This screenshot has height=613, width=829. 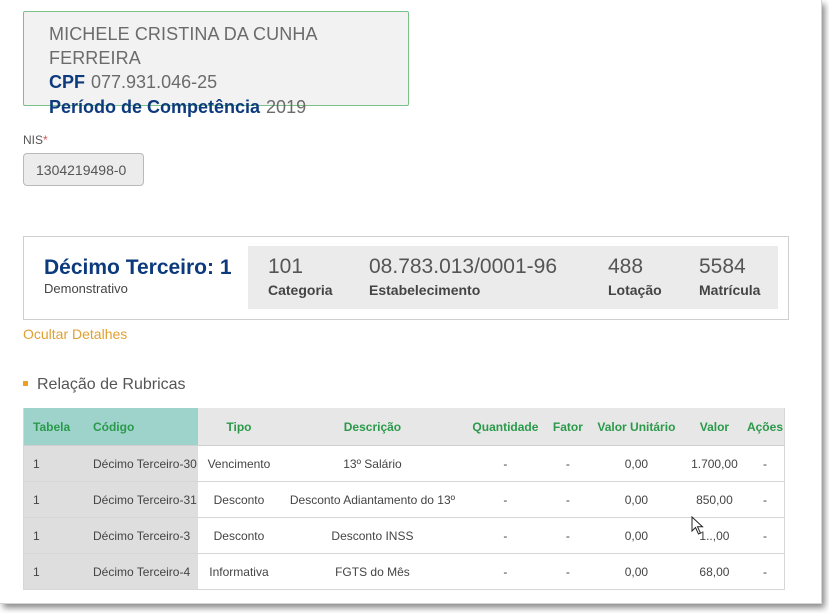 I want to click on cell-descricao: Desconto Adiantamento do 13º, so click(x=372, y=499).